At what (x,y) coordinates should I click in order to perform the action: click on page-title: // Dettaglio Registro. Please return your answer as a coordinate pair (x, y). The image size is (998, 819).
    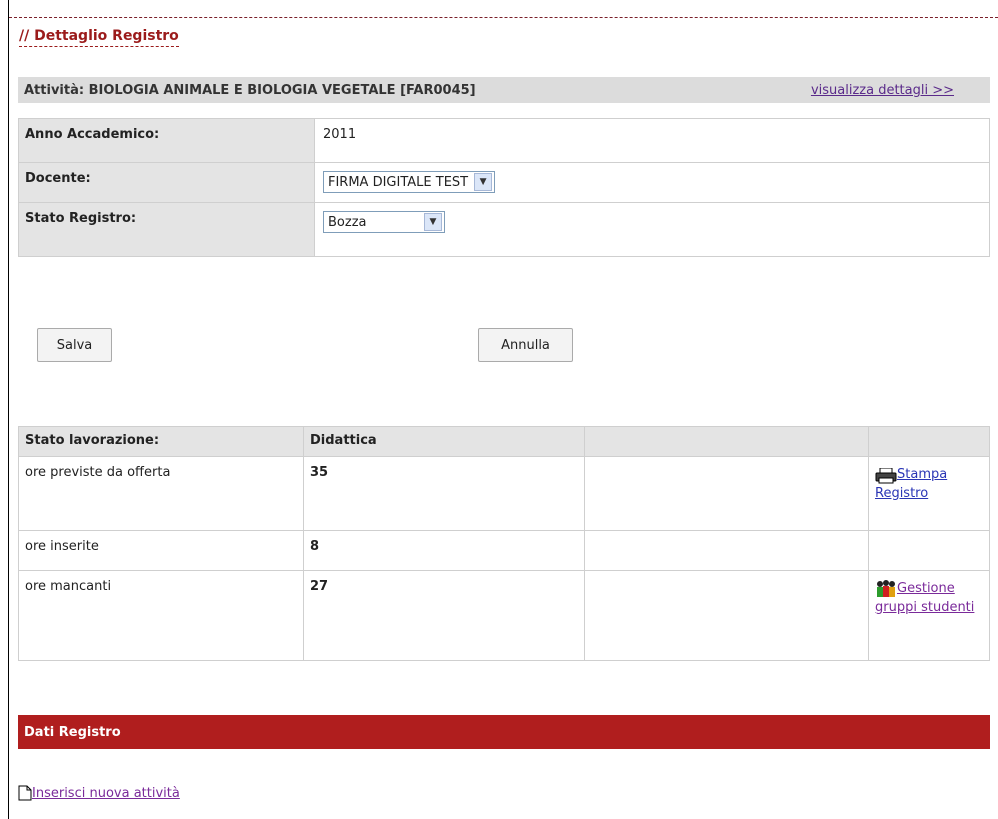
    Looking at the image, I should click on (99, 37).